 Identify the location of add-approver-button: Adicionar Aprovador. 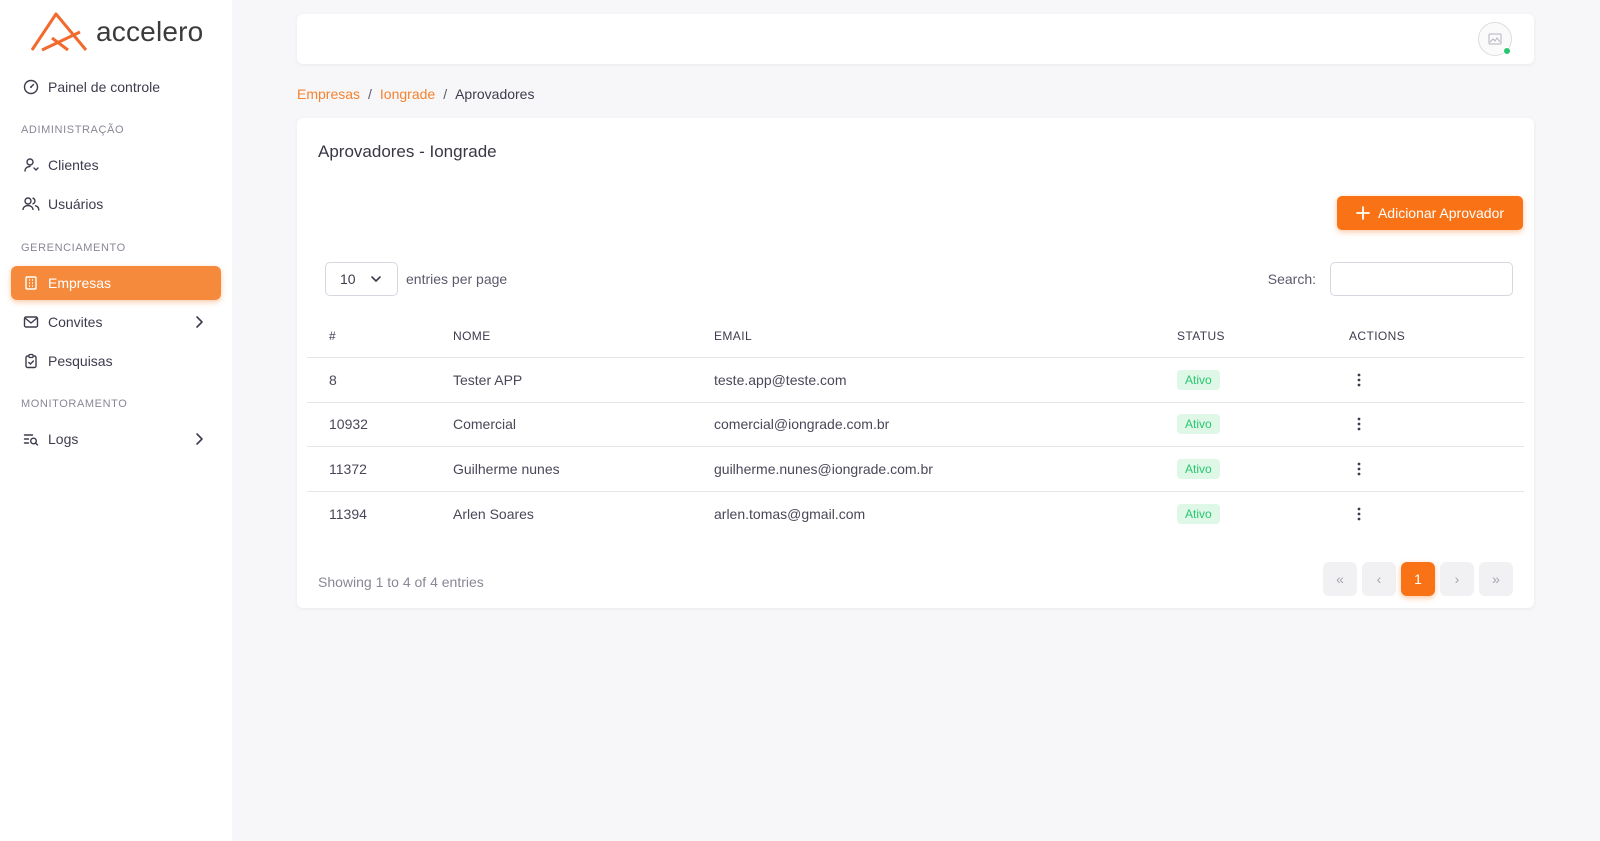
(1430, 213).